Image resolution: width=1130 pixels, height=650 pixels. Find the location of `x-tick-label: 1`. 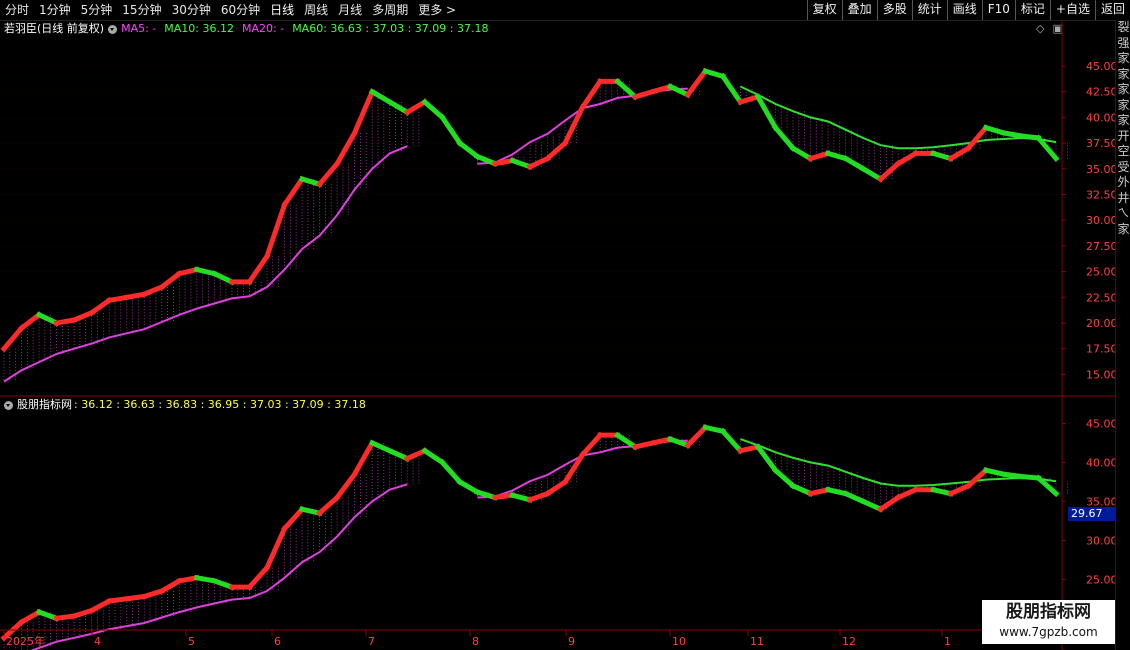

x-tick-label: 1 is located at coordinates (947, 641).